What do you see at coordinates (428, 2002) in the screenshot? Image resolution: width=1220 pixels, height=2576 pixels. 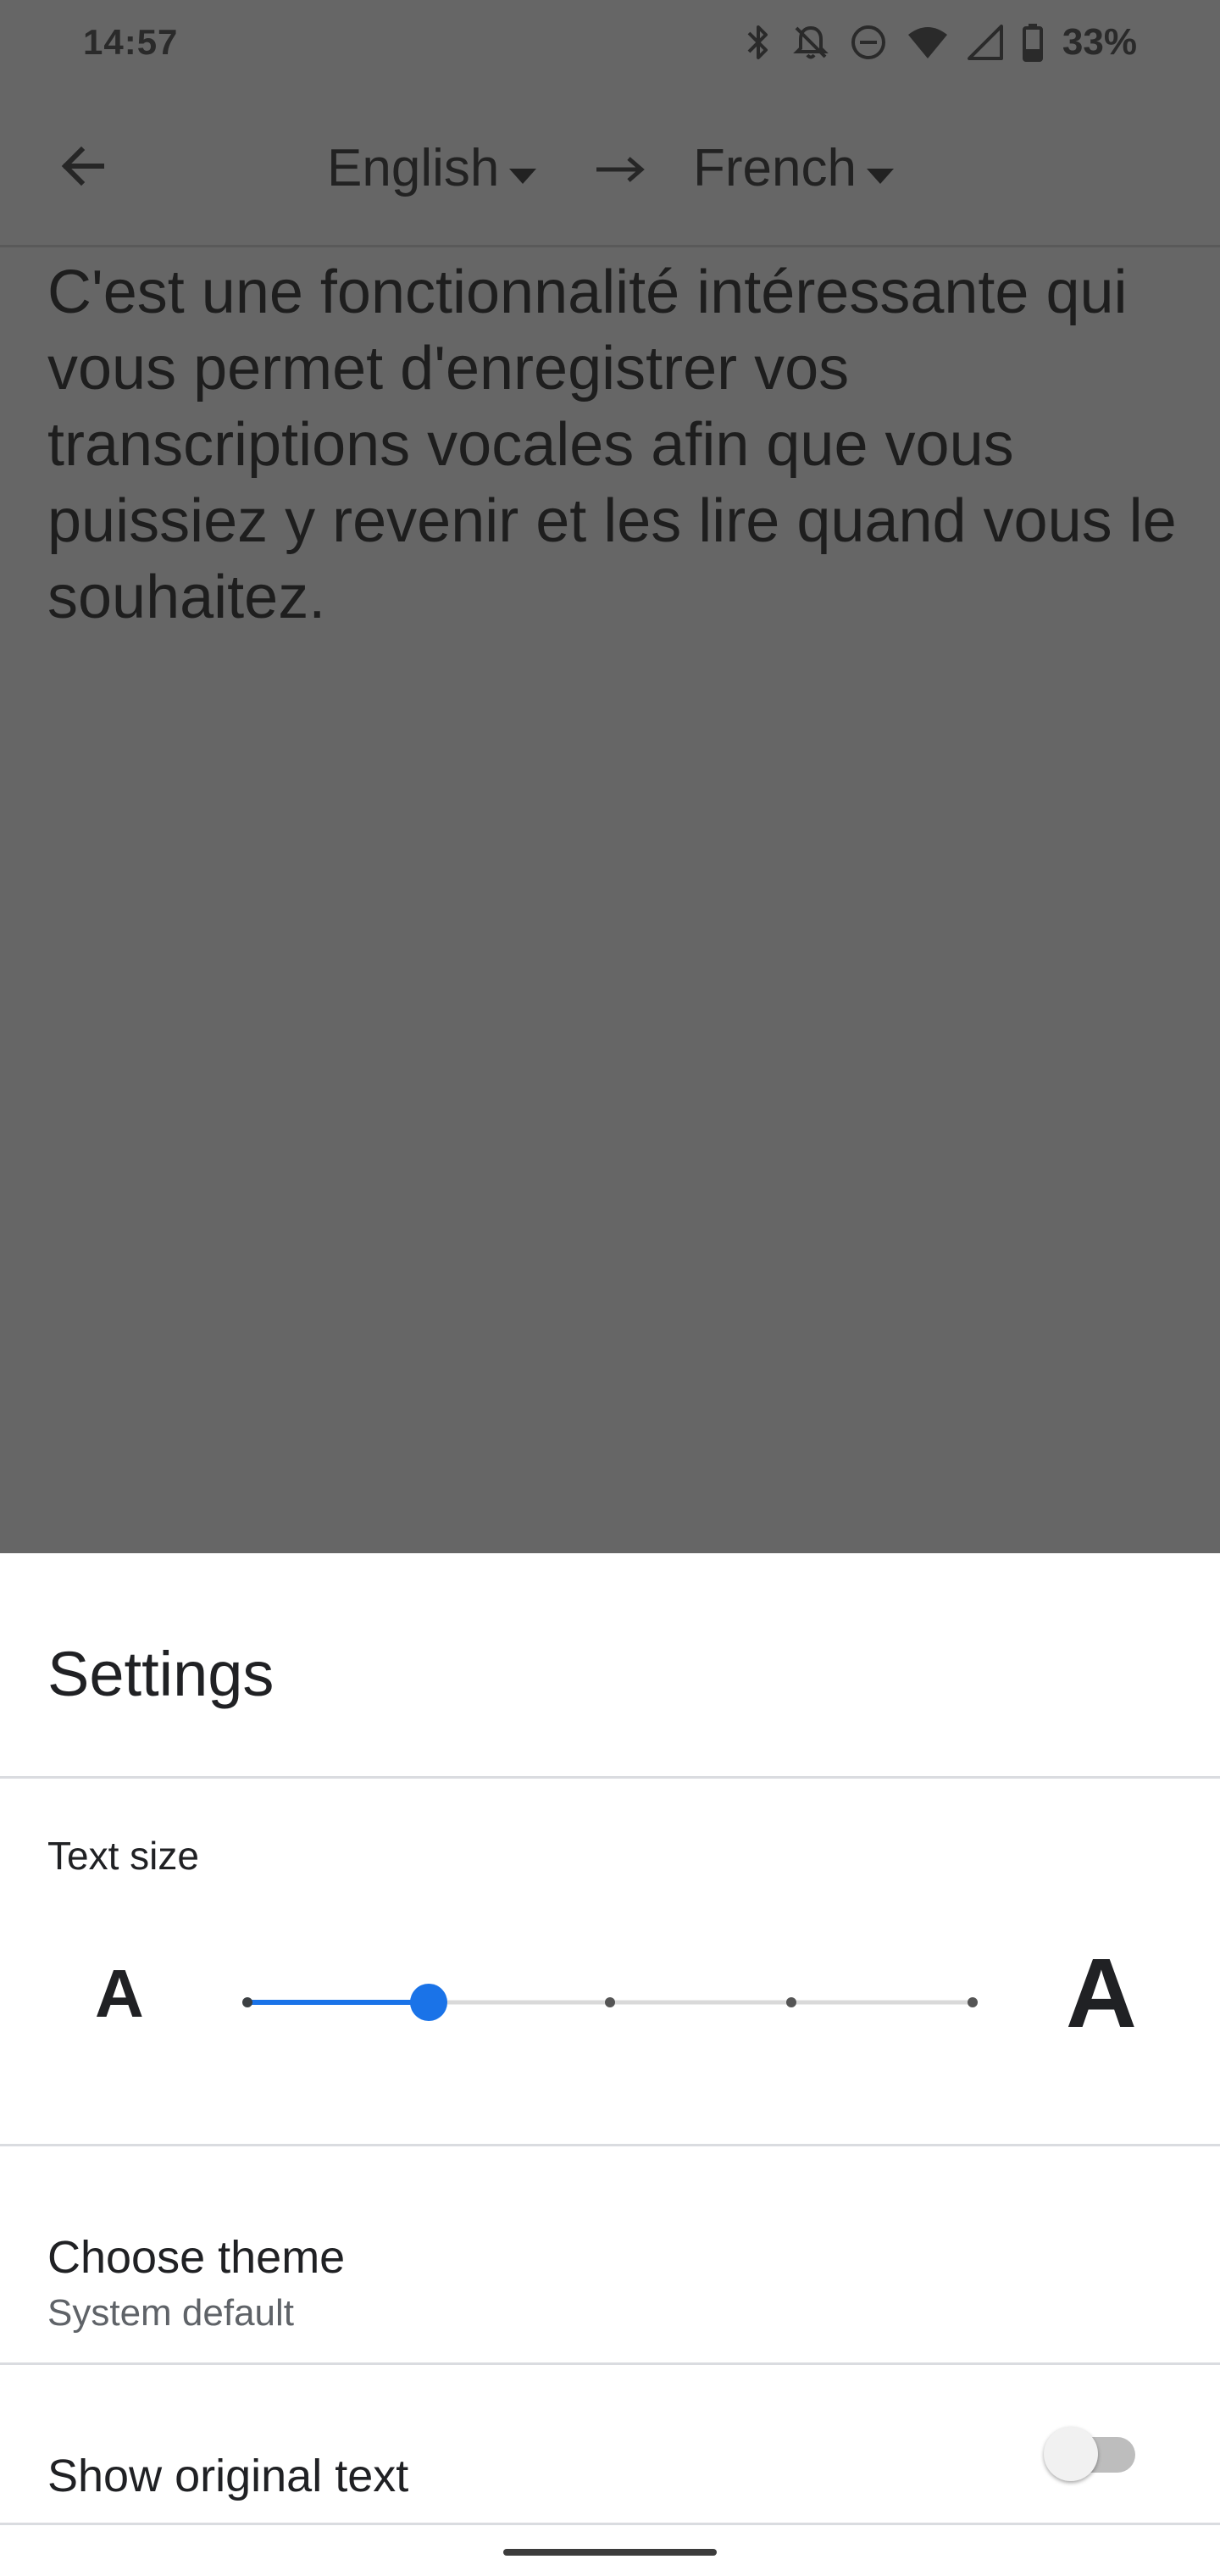 I see `slider-thumb` at bounding box center [428, 2002].